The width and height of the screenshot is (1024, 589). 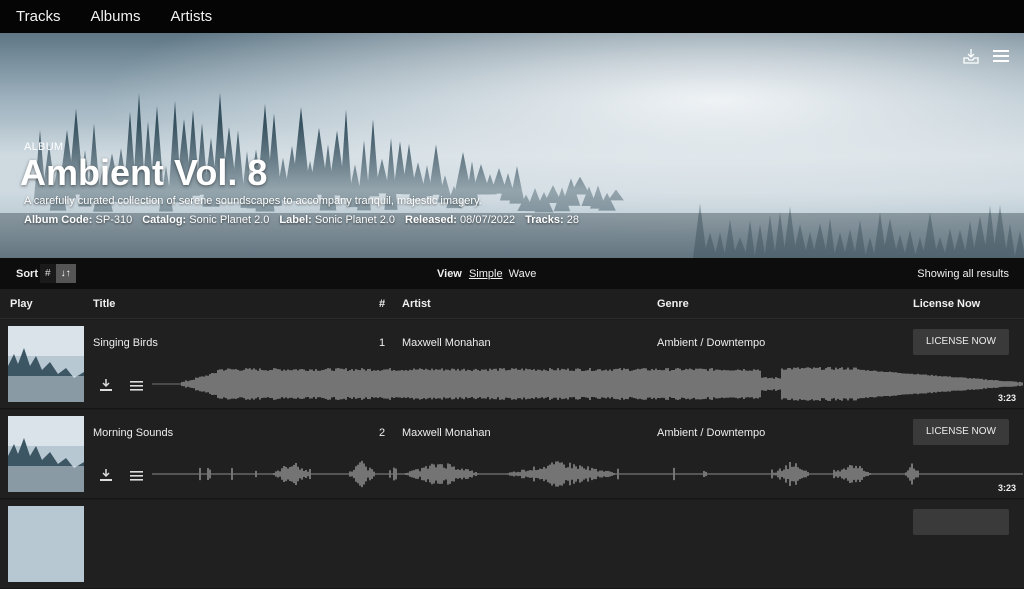 I want to click on nav-tracks: Tracks, so click(x=38, y=16).